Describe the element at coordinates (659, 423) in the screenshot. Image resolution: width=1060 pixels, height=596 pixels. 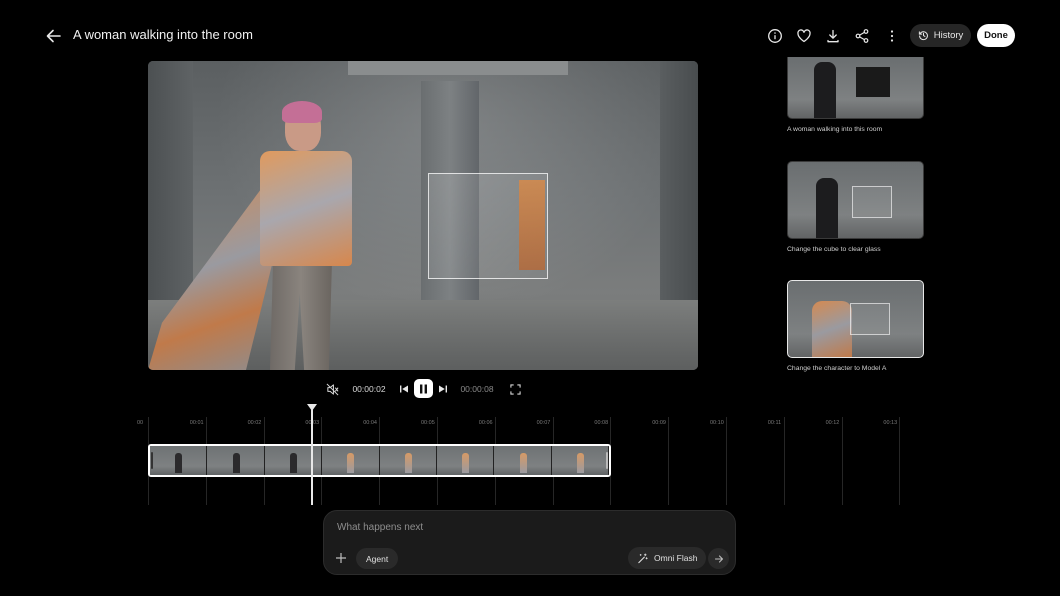
I see `timeline-tick-label: 00:09` at that location.